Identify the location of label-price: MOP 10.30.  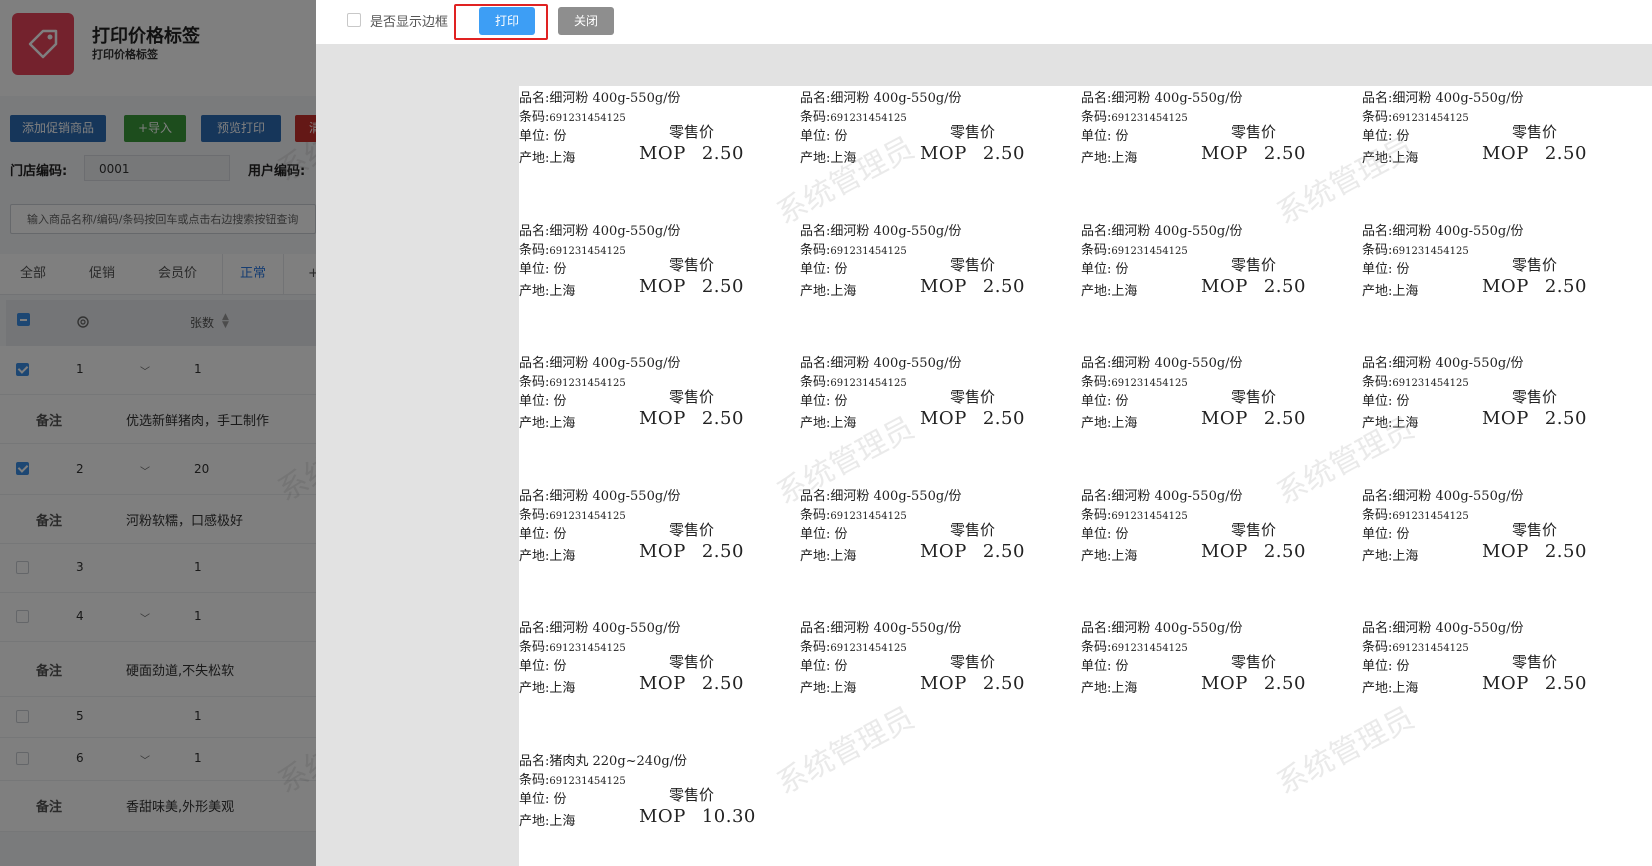
(697, 816).